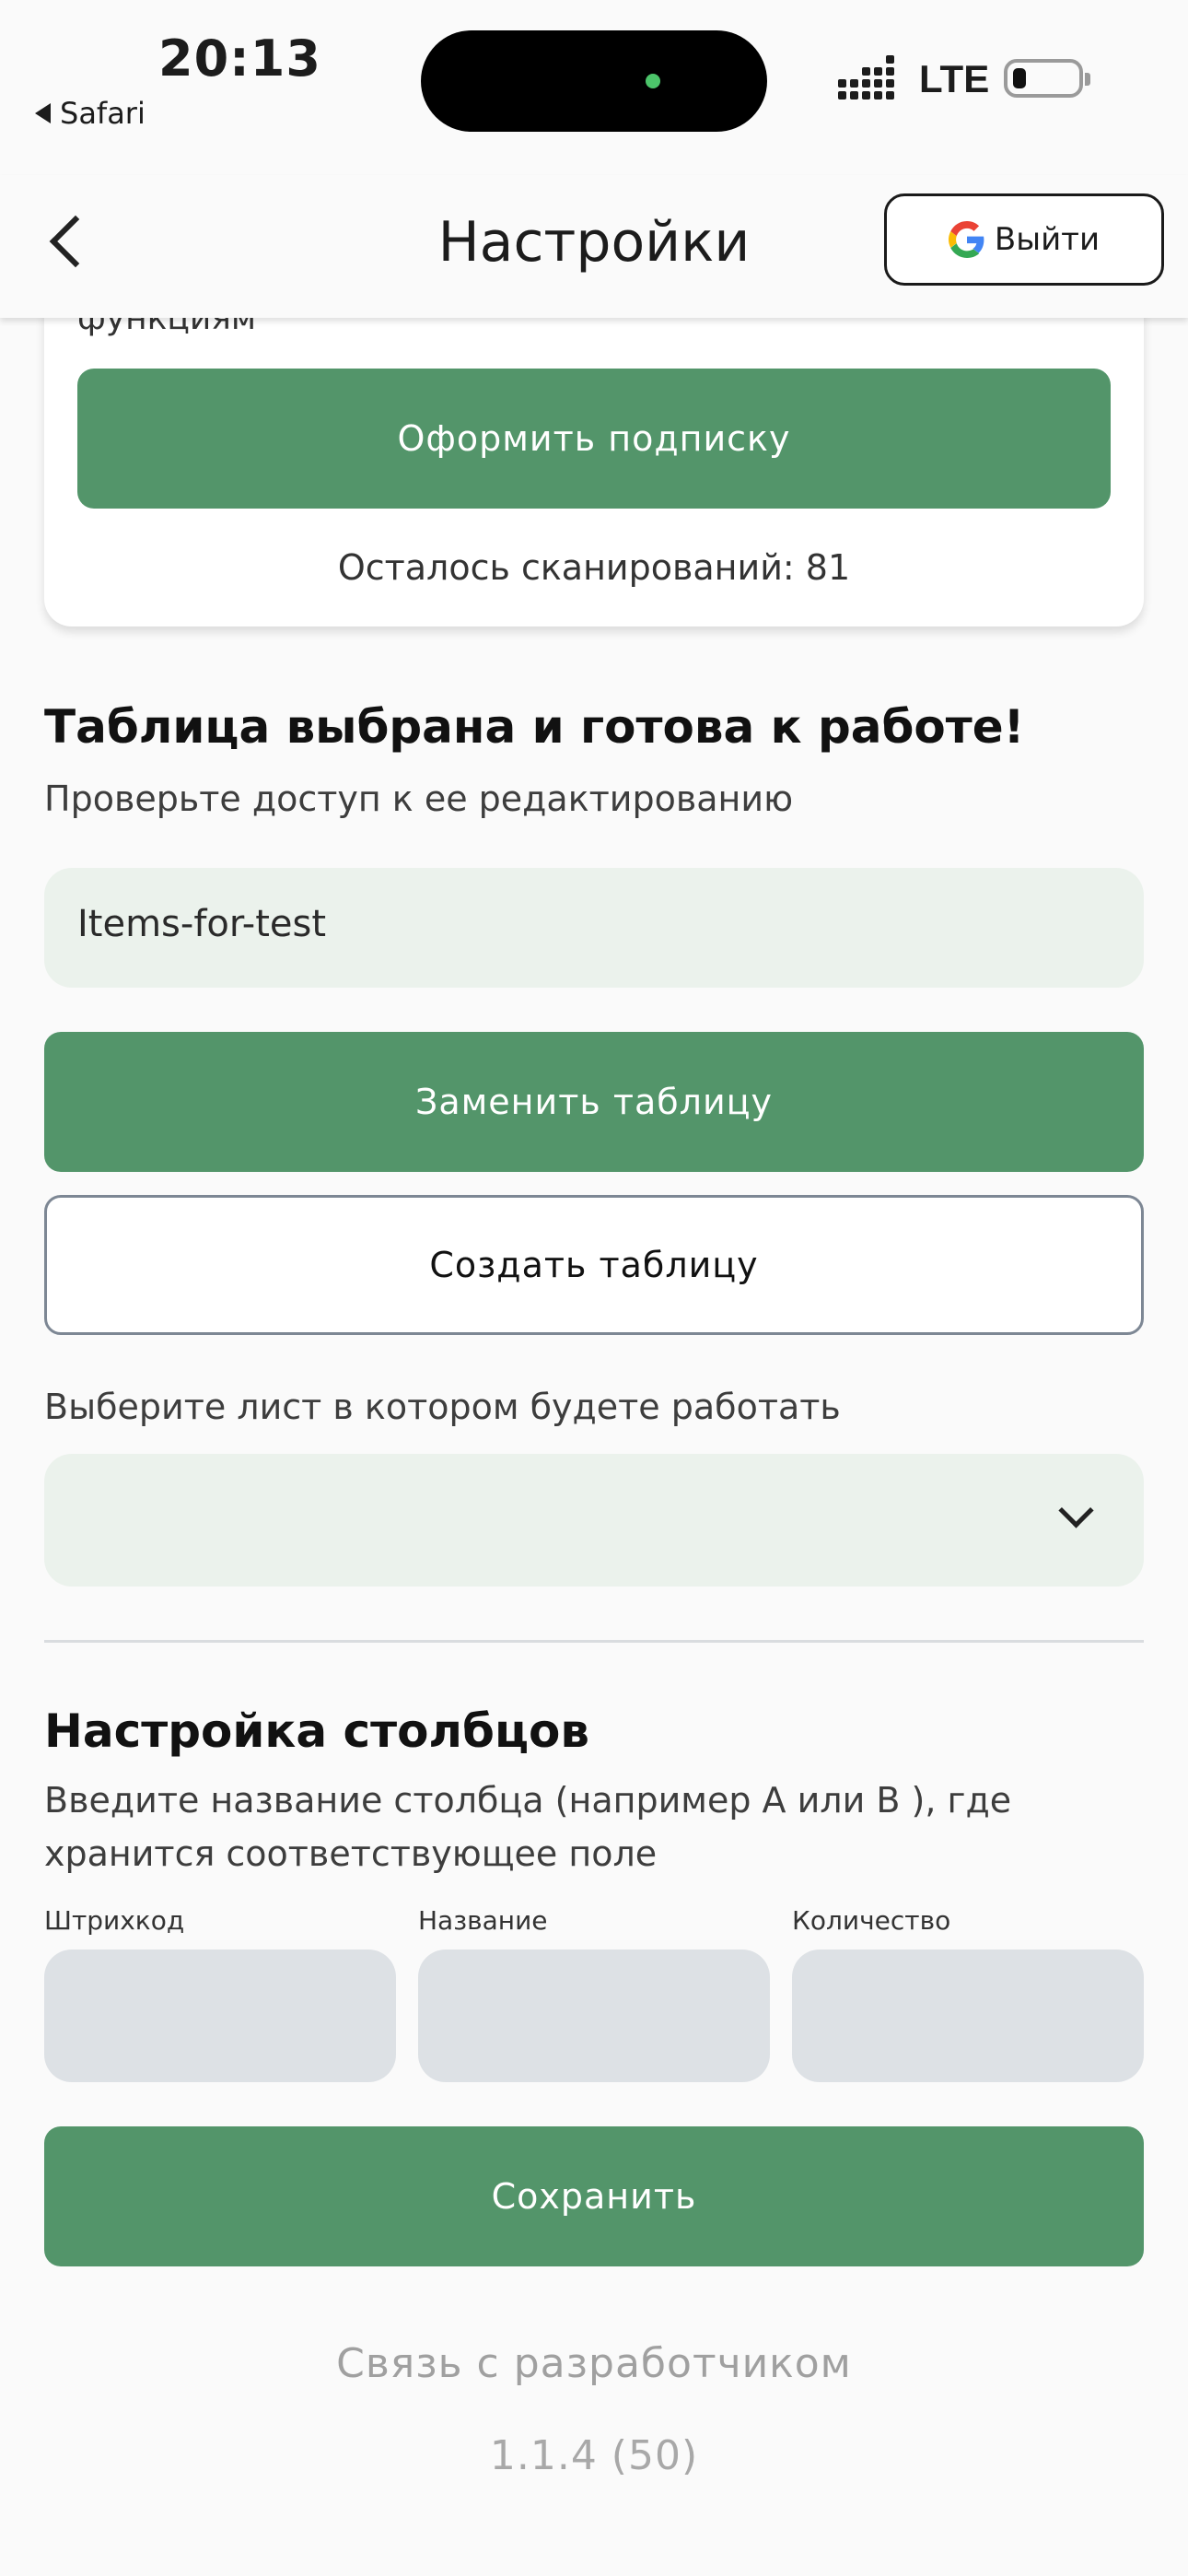  What do you see at coordinates (103, 113) in the screenshot?
I see `back-app-label: Safari` at bounding box center [103, 113].